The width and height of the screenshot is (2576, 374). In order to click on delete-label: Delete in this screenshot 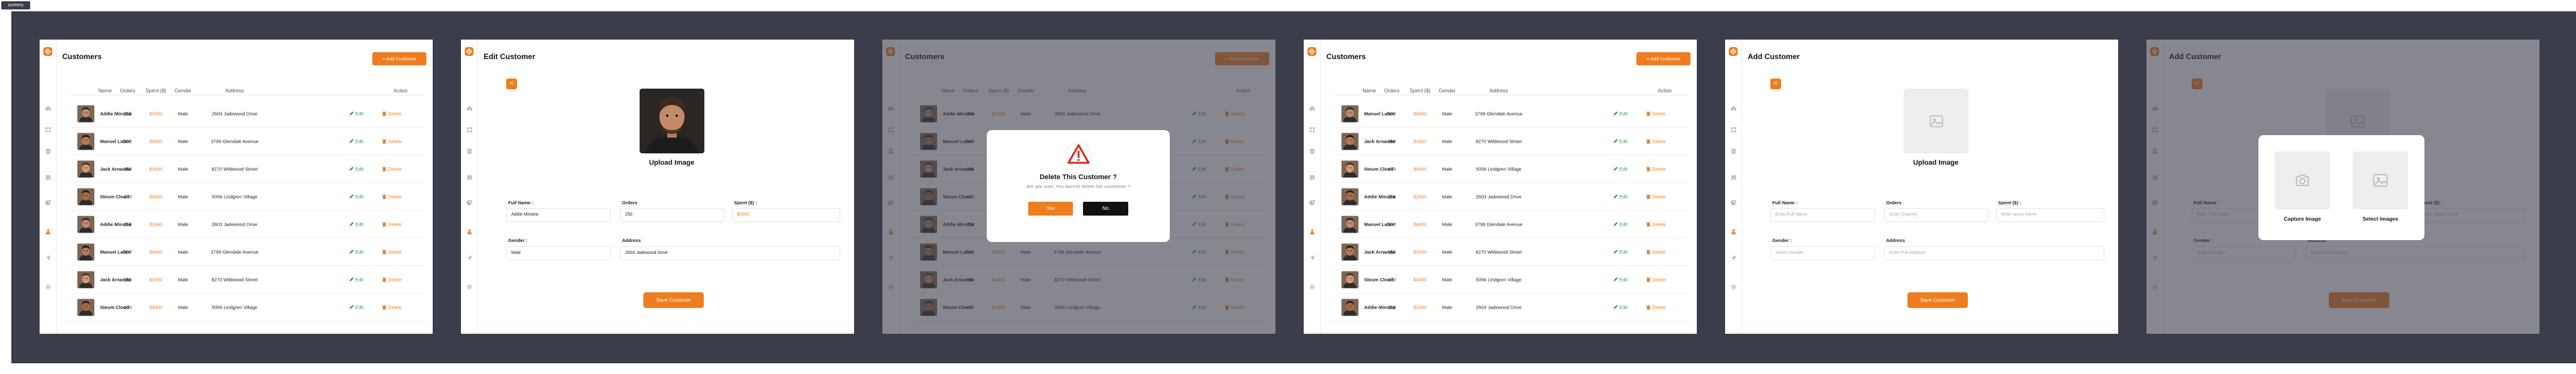, I will do `click(1659, 224)`.